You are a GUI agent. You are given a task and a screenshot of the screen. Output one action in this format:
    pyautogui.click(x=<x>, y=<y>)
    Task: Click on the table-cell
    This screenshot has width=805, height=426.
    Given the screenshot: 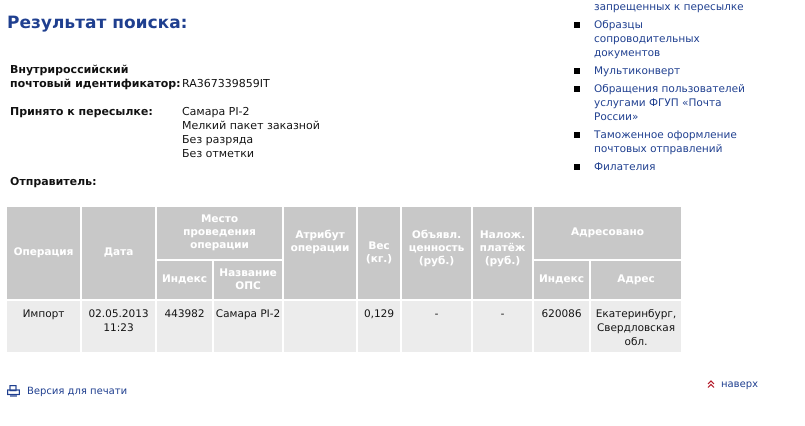 What is the action you would take?
    pyautogui.click(x=320, y=326)
    